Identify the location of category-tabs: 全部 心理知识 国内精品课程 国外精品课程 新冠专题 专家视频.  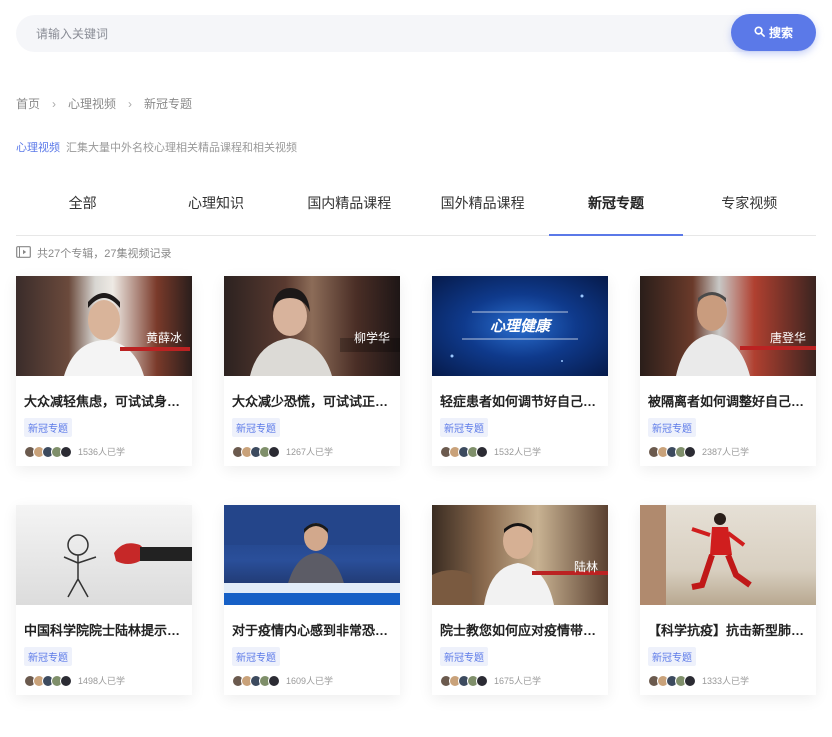
(416, 209).